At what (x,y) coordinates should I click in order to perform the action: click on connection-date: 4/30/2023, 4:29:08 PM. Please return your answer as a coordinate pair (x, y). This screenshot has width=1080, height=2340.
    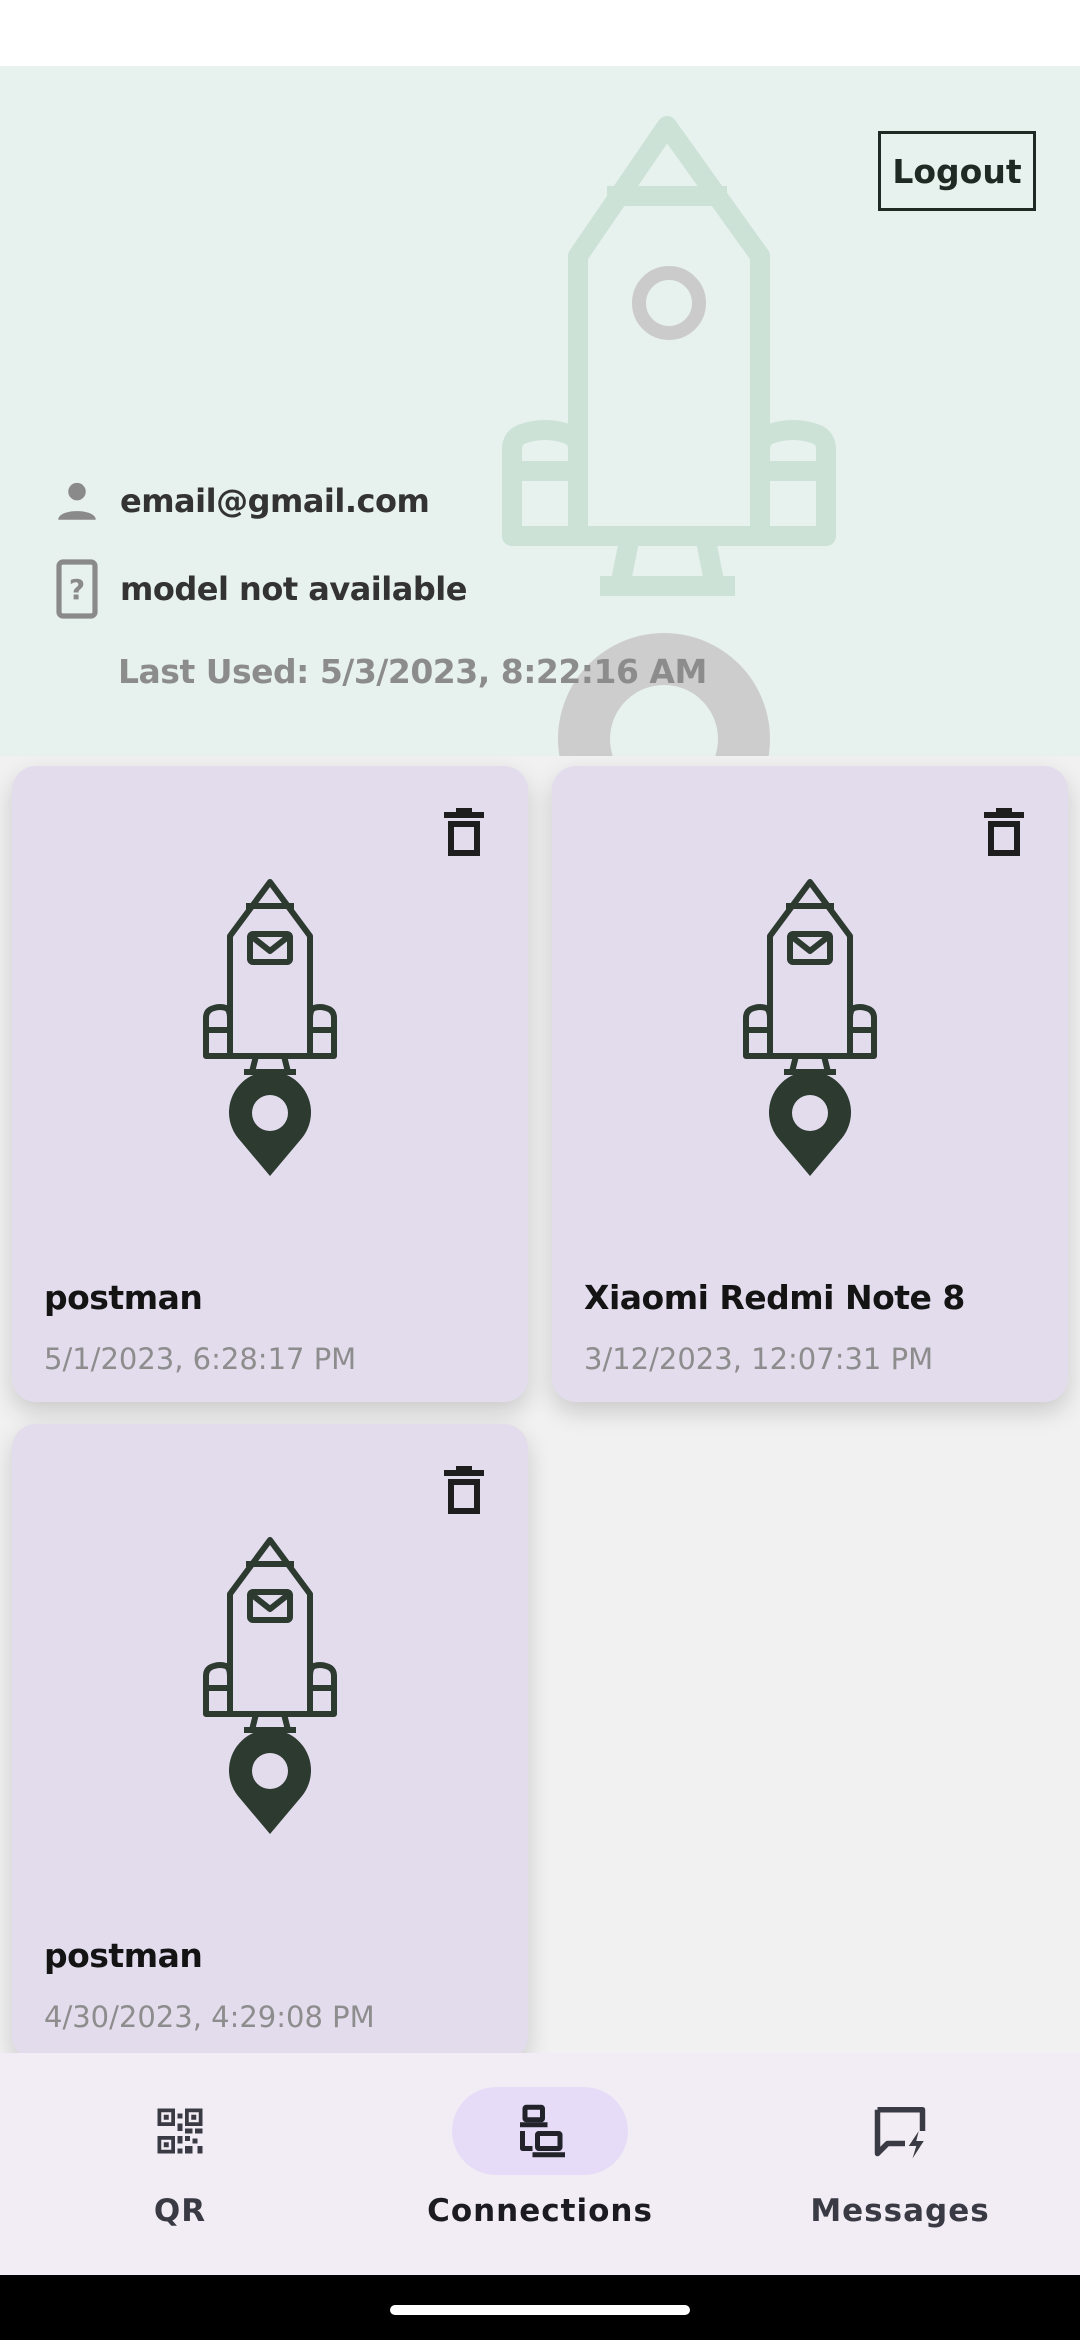
    Looking at the image, I should click on (209, 2017).